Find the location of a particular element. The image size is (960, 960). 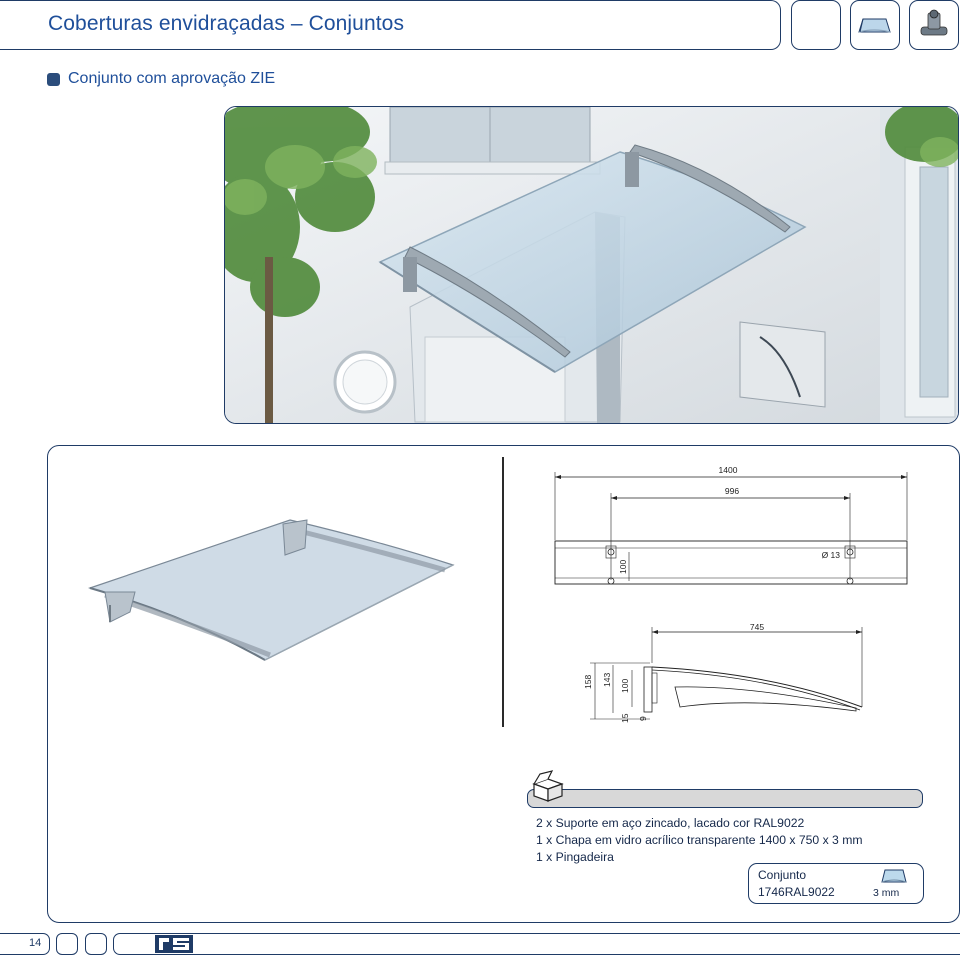

dim-lower-offset: 9 is located at coordinates (643, 718).